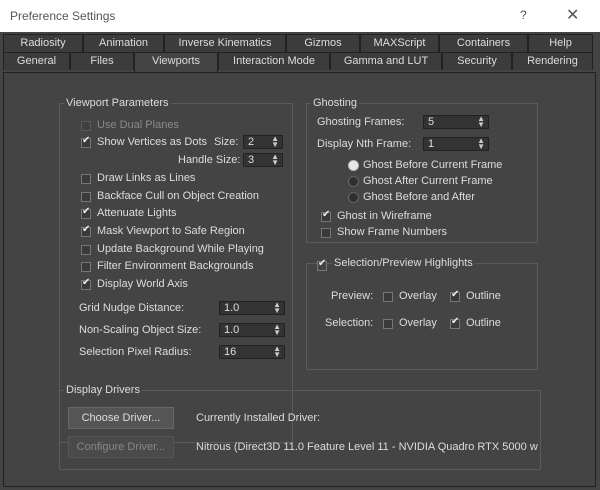 The height and width of the screenshot is (490, 600). Describe the element at coordinates (36, 61) in the screenshot. I see `tab-general: General` at that location.